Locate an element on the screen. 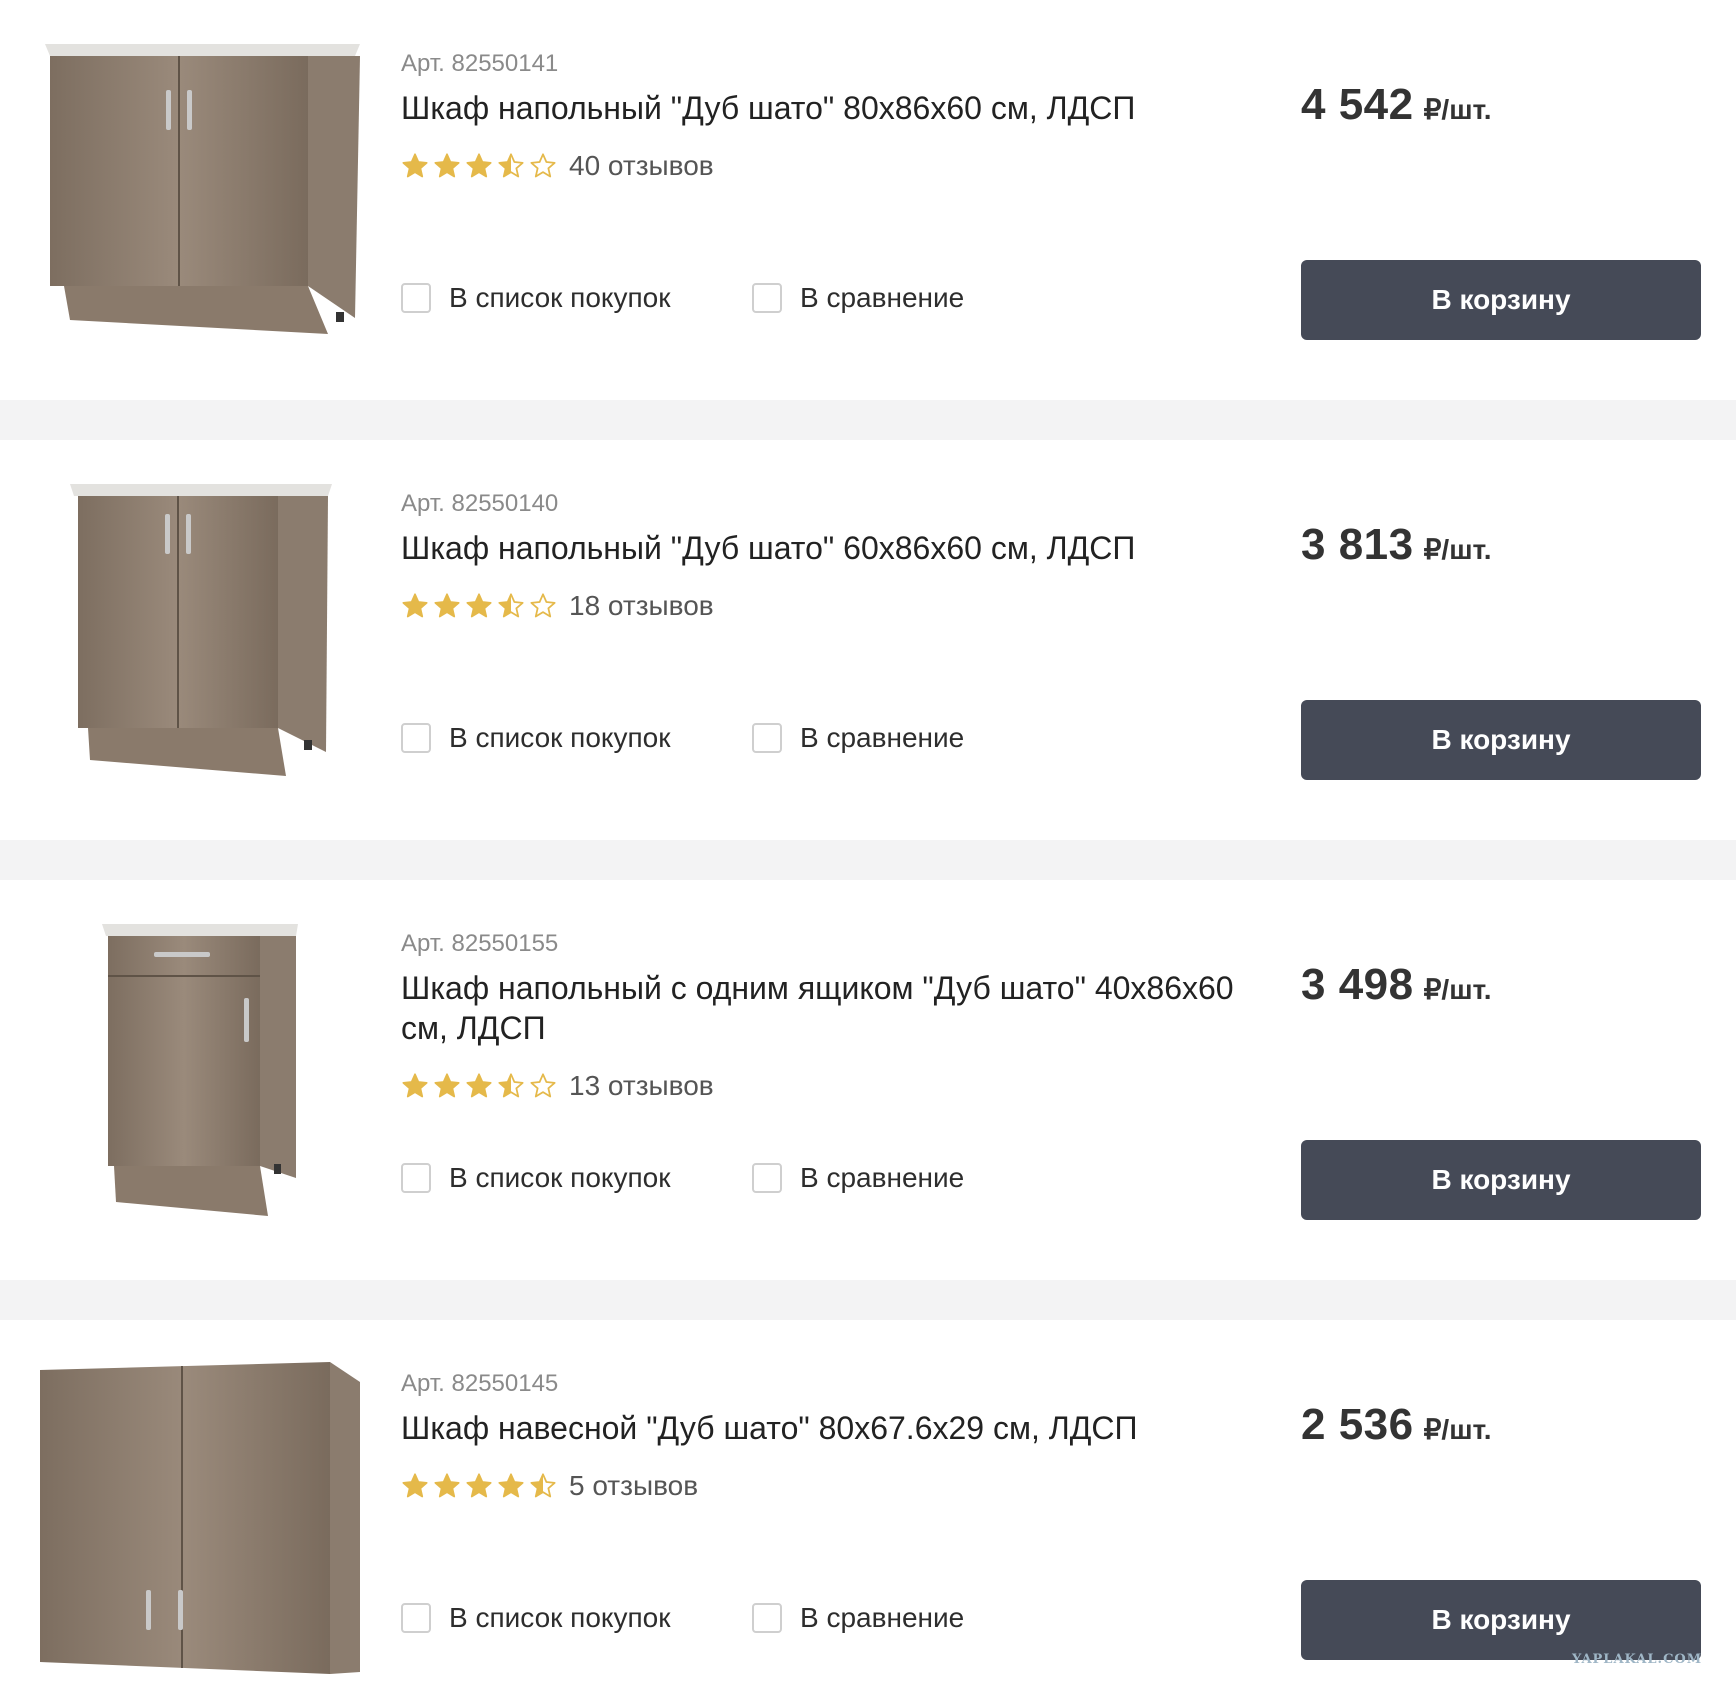 This screenshot has width=1736, height=1694. product-price: 3 498 ₽/шт. is located at coordinates (1396, 985).